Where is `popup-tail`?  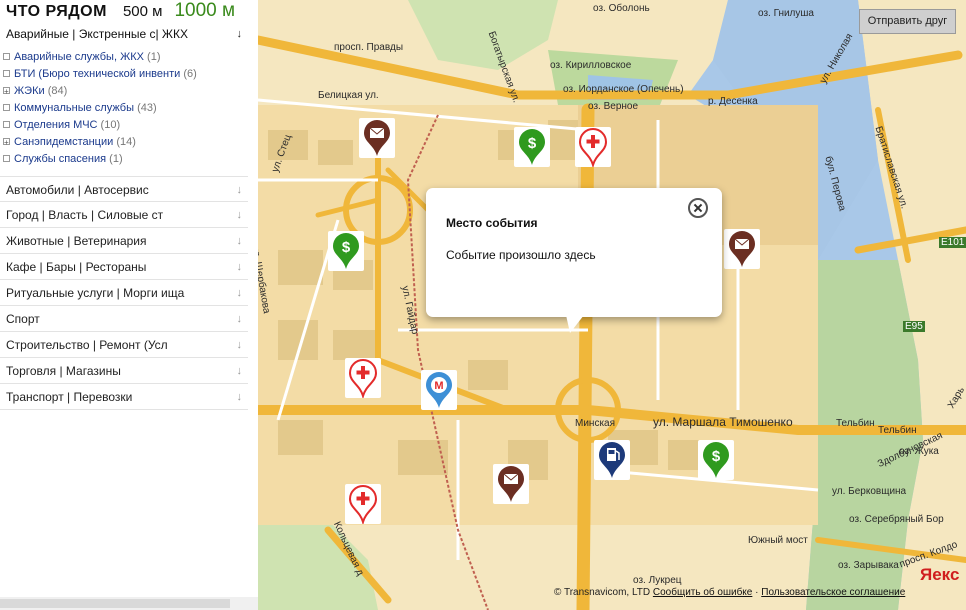
popup-tail is located at coordinates (575, 324).